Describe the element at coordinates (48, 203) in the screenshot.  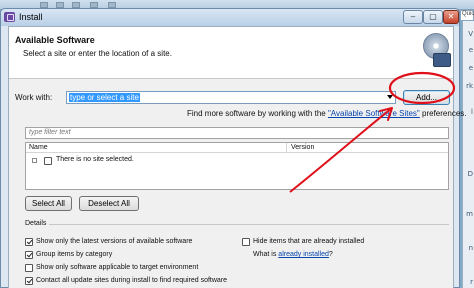
I see `select-all-button: Select All` at that location.